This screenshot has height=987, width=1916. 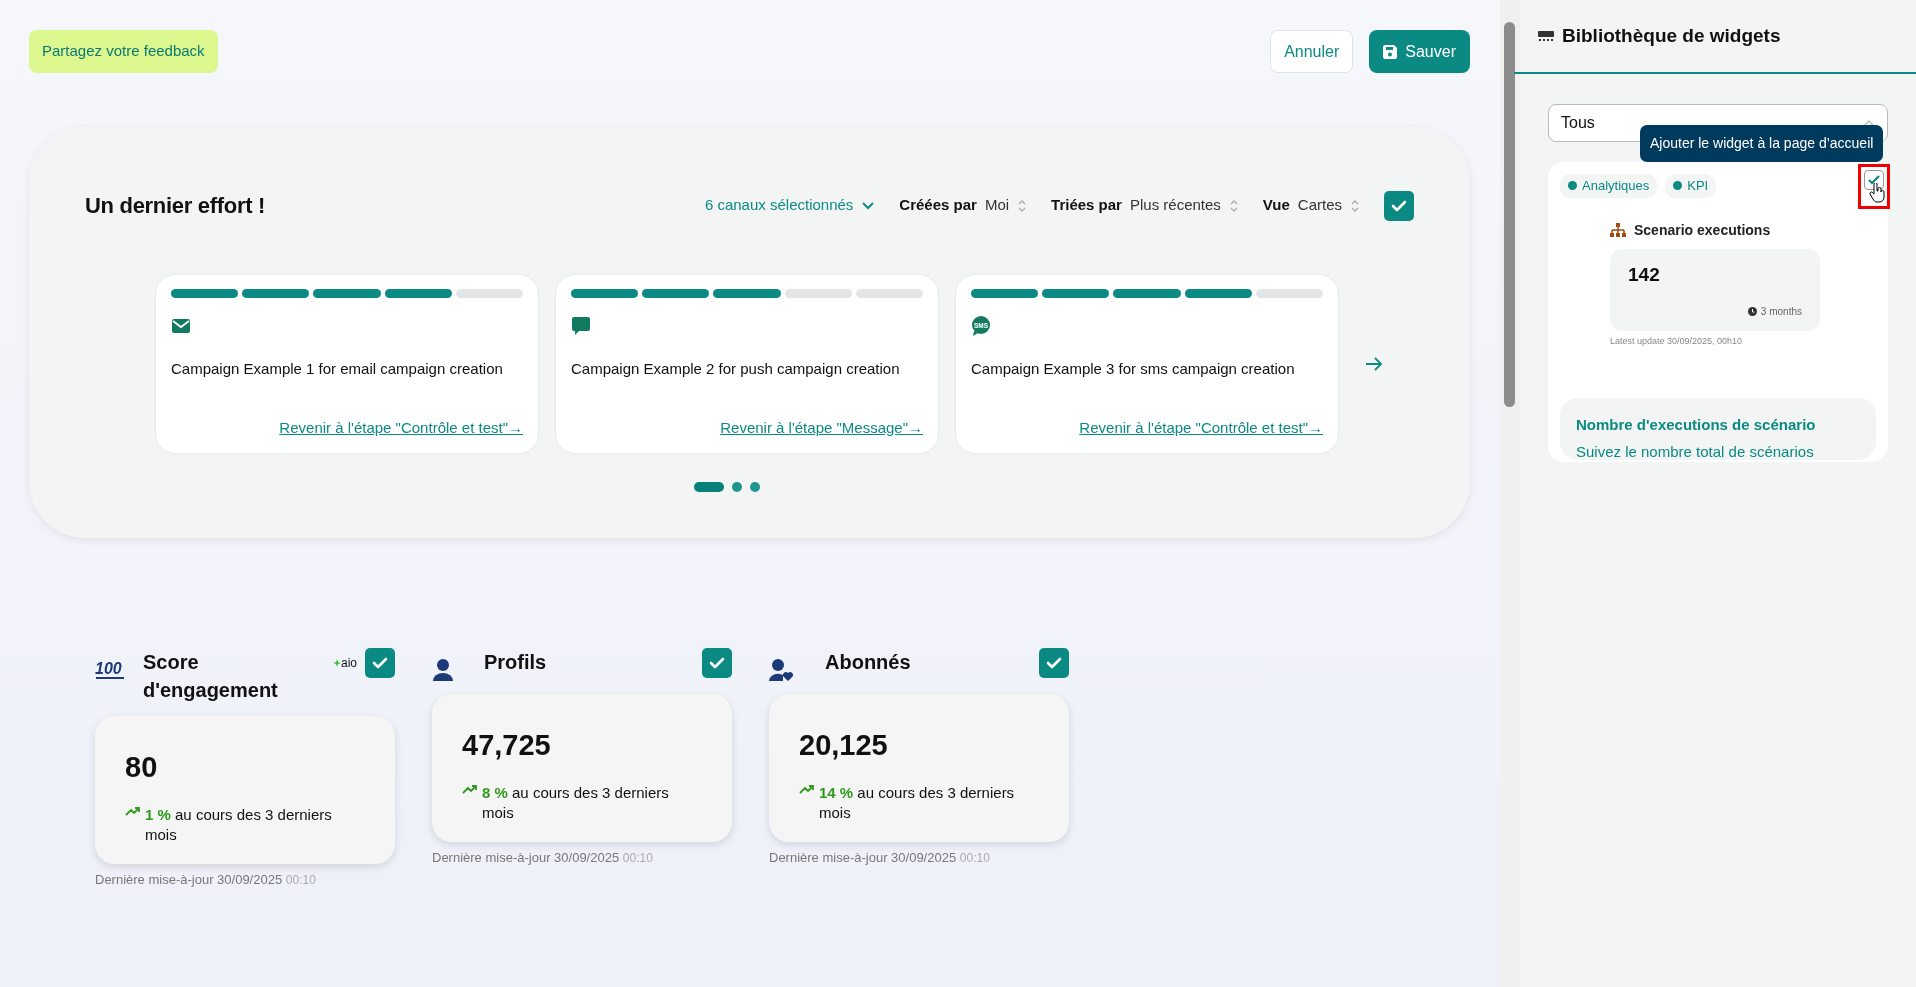 I want to click on kpi-value: 20,125, so click(x=844, y=745).